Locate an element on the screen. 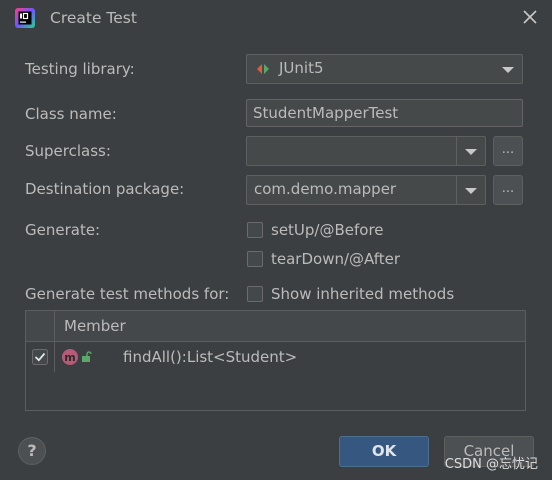 This screenshot has height=480, width=552. member-column-header: Member is located at coordinates (95, 326).